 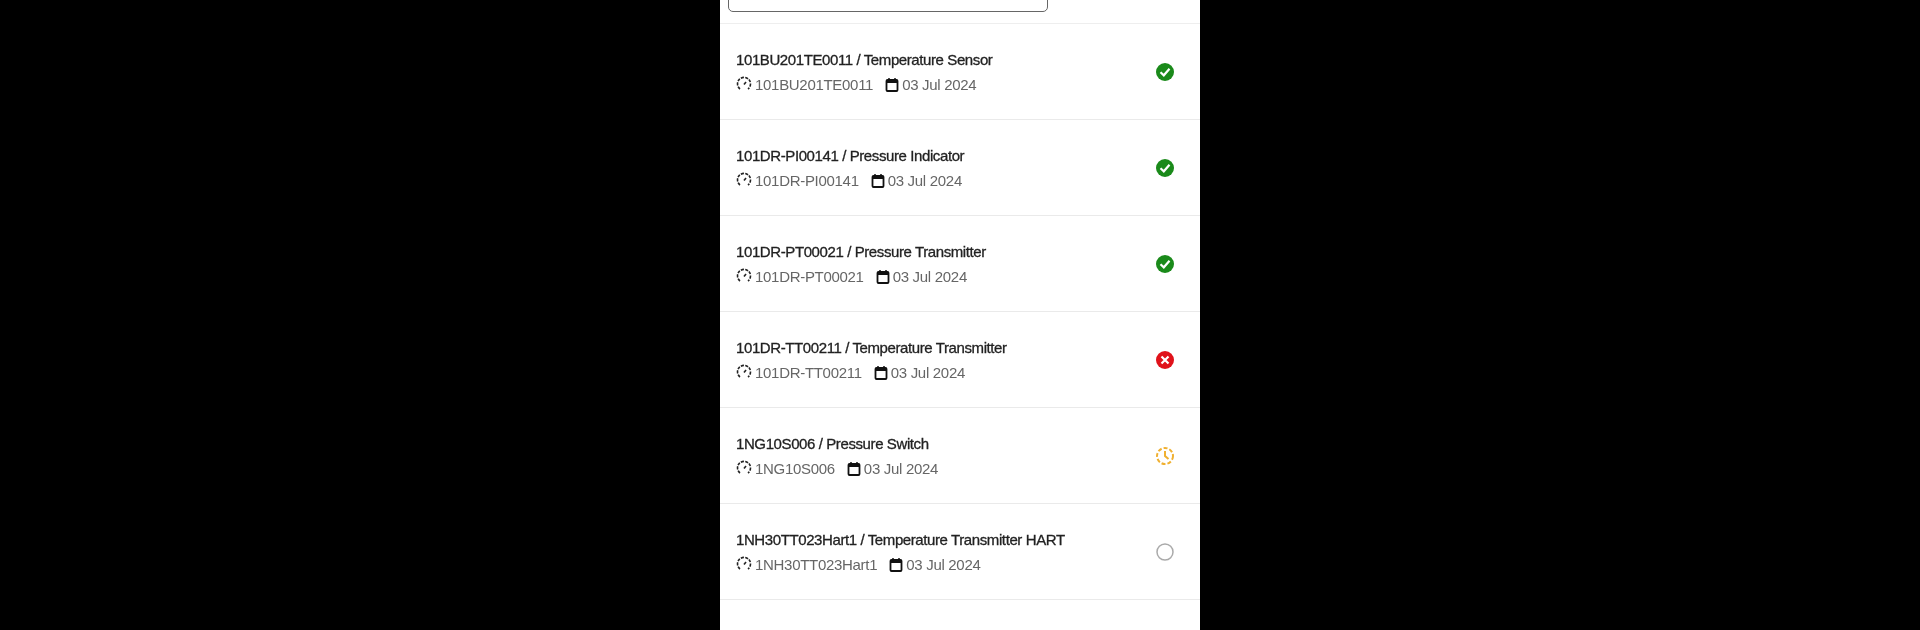 What do you see at coordinates (901, 539) in the screenshot?
I see `item-title: 1NH30TT023Hart1 / Temperature Transmitter HART` at bounding box center [901, 539].